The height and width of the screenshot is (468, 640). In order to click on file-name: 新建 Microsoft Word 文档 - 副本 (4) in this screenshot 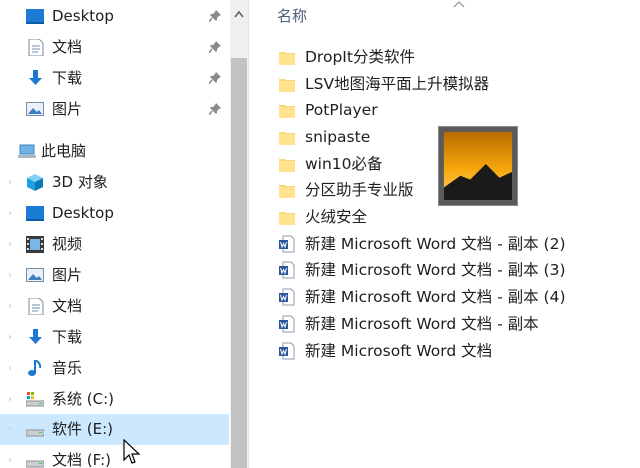, I will do `click(435, 297)`.